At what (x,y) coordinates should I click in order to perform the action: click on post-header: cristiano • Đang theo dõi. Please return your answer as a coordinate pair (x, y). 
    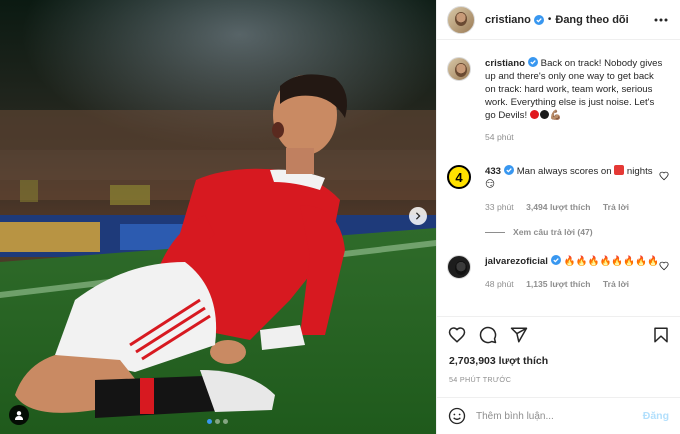
    Looking at the image, I should click on (558, 20).